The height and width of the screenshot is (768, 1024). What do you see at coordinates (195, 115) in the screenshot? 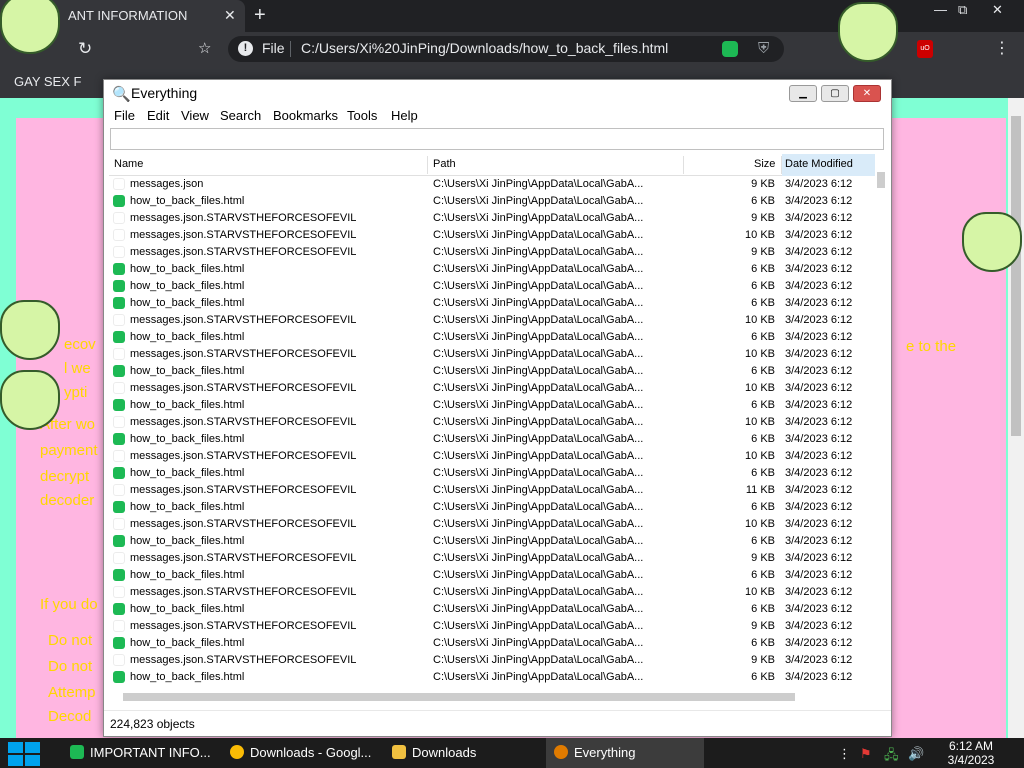
I see `menu-view: View` at bounding box center [195, 115].